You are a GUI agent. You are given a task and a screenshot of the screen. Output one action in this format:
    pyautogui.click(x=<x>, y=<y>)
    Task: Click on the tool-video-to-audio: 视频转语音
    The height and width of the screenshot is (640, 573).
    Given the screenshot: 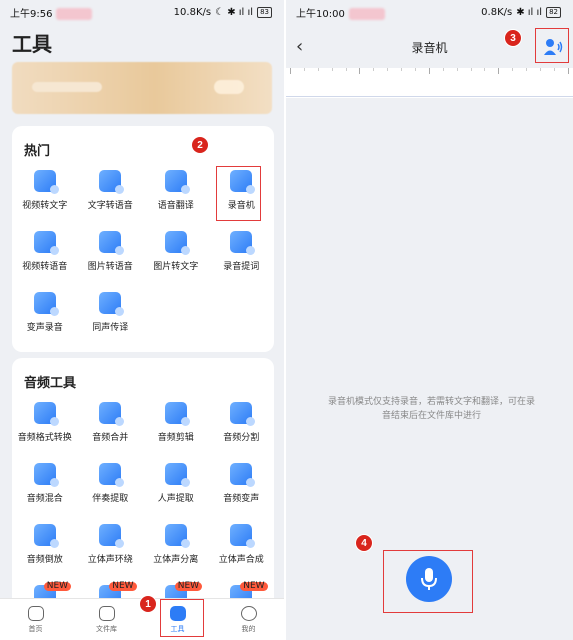 What is the action you would take?
    pyautogui.click(x=45, y=253)
    